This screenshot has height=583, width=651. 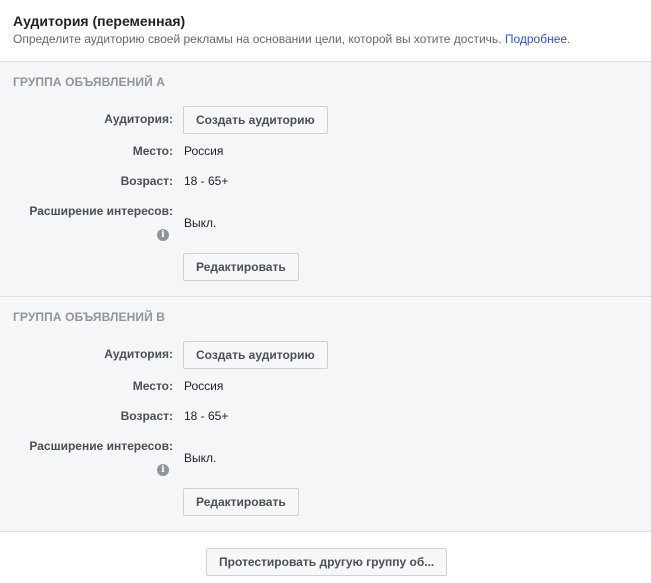 I want to click on section-title: Аудитория (переменная), so click(x=99, y=21).